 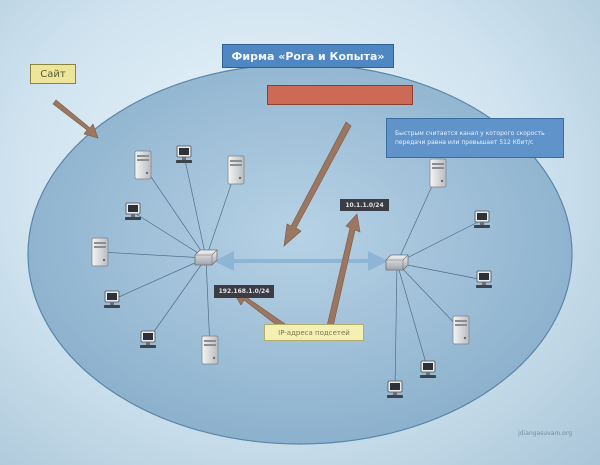 What do you see at coordinates (340, 95) in the screenshot?
I see `red-label-box` at bounding box center [340, 95].